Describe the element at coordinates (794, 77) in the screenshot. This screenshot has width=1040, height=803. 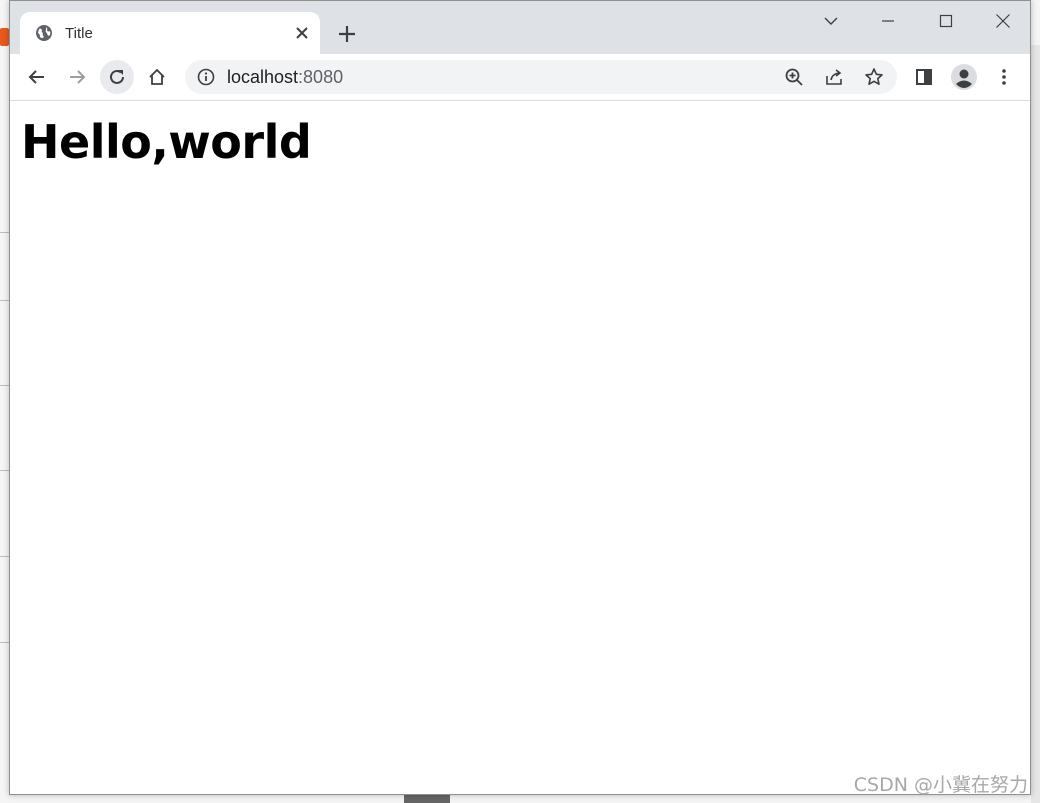
I see `zoom-icon` at that location.